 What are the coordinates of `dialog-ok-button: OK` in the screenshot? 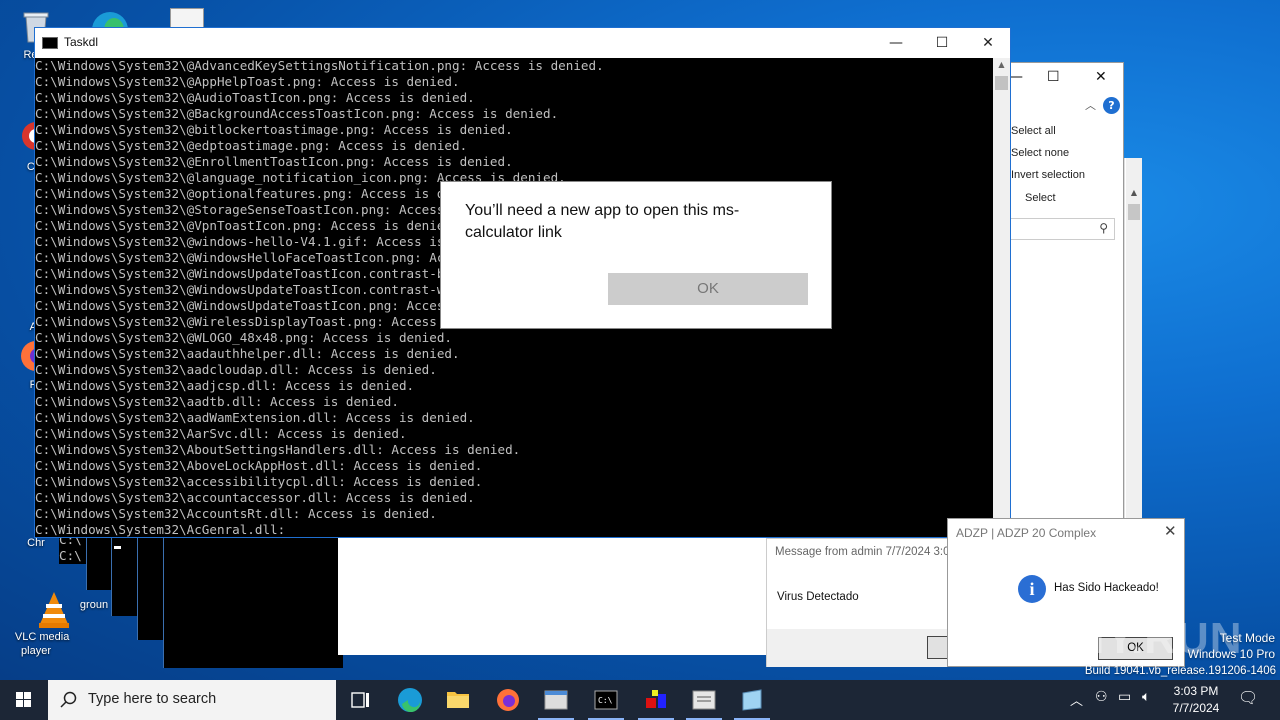 It's located at (708, 289).